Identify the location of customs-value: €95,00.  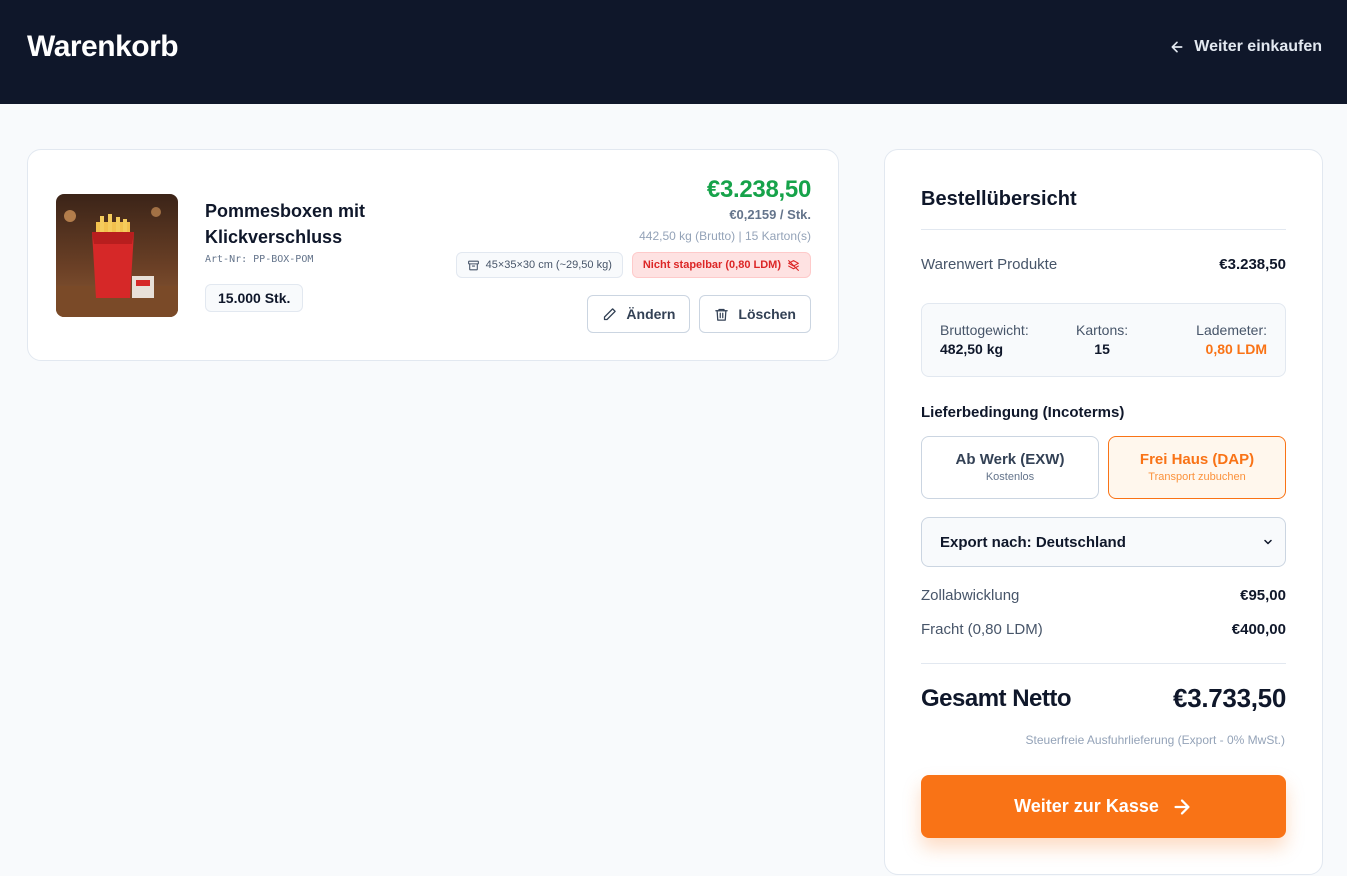
(1263, 595).